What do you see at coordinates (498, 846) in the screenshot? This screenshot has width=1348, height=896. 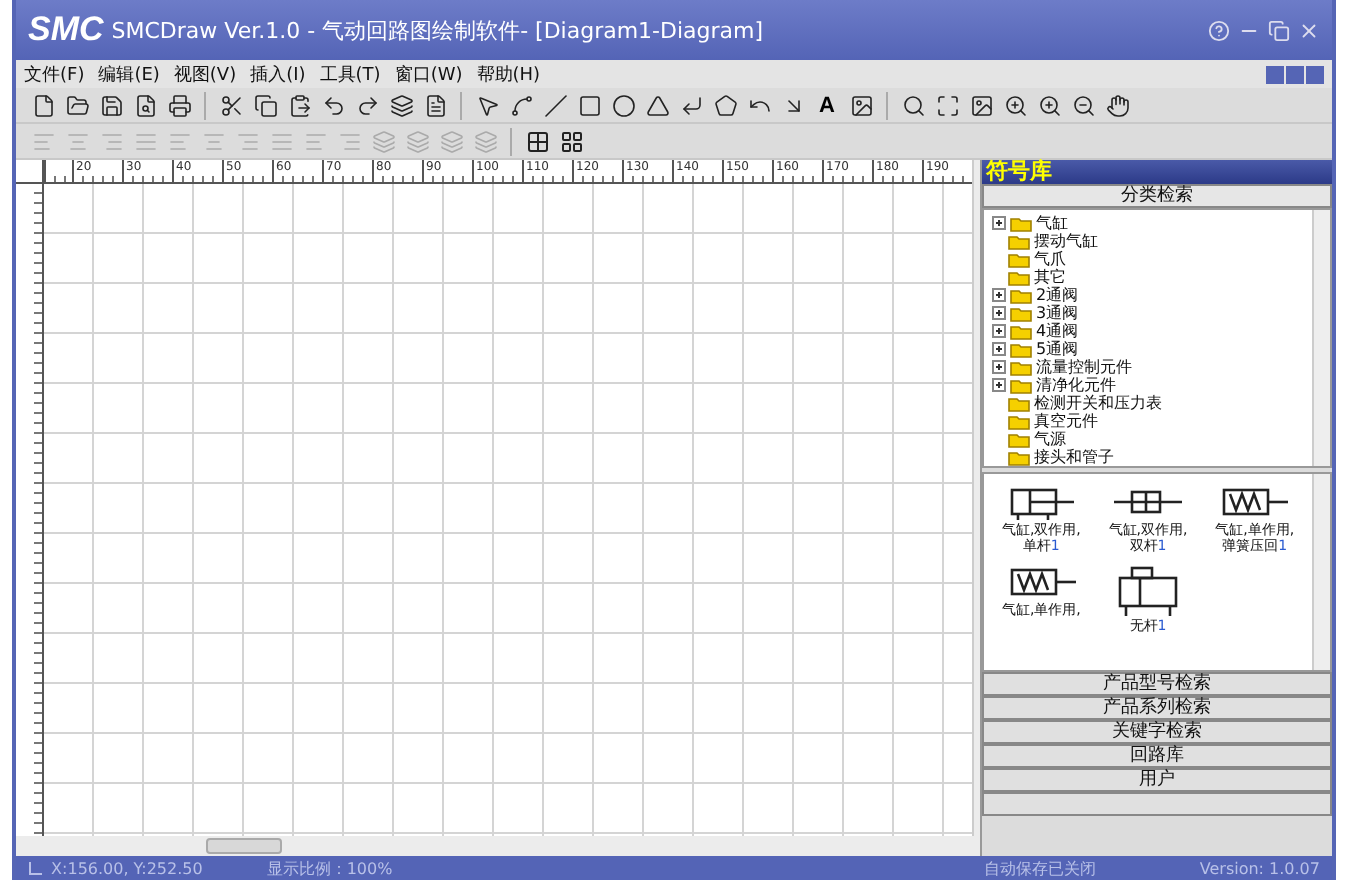 I see `horizontal-scrollbar` at bounding box center [498, 846].